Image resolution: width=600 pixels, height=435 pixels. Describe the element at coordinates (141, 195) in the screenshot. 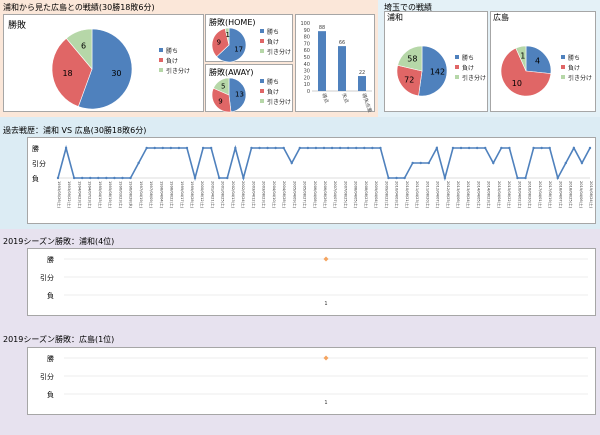

I see `history-x-tick: 1997/04/19(土)` at that location.